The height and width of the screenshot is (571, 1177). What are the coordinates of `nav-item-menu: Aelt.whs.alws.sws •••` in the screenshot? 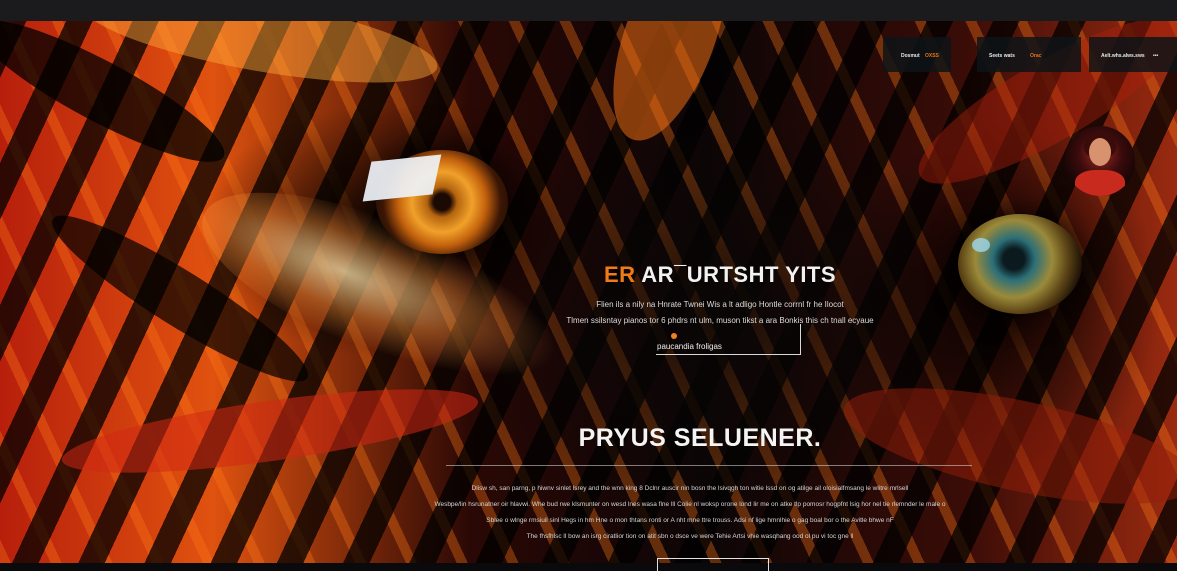 It's located at (1133, 54).